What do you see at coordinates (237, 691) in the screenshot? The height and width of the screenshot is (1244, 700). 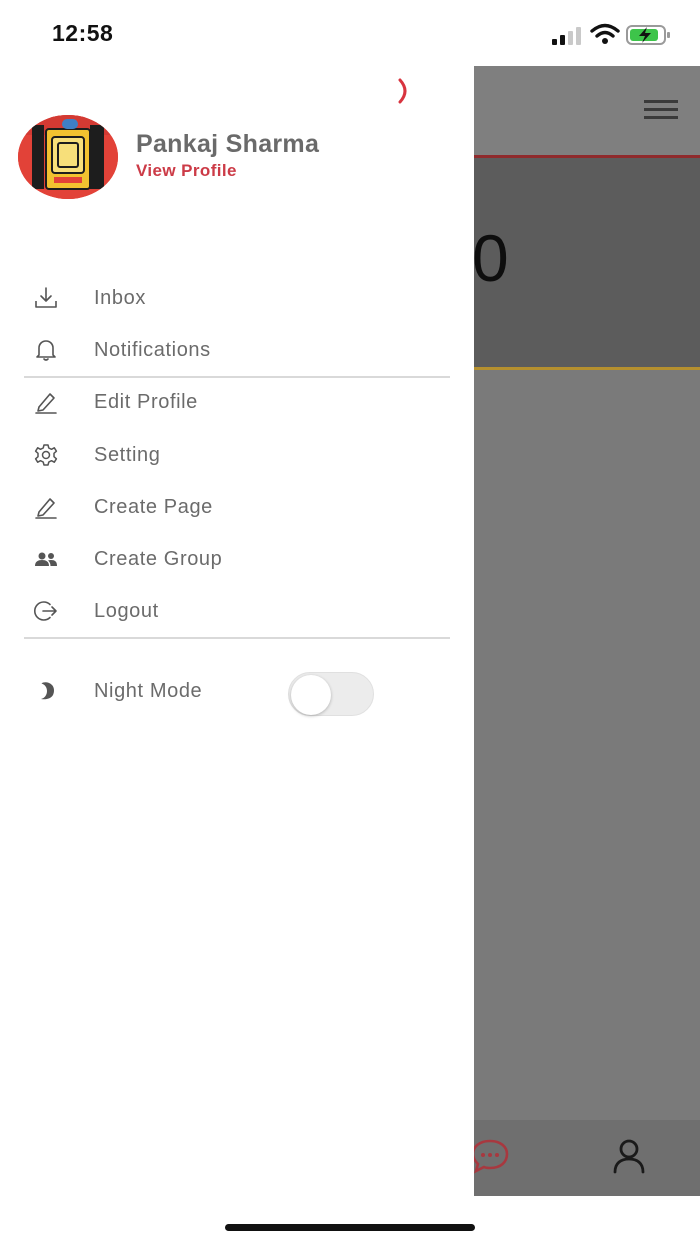 I see `menu-item-night-mode: Night Mode` at bounding box center [237, 691].